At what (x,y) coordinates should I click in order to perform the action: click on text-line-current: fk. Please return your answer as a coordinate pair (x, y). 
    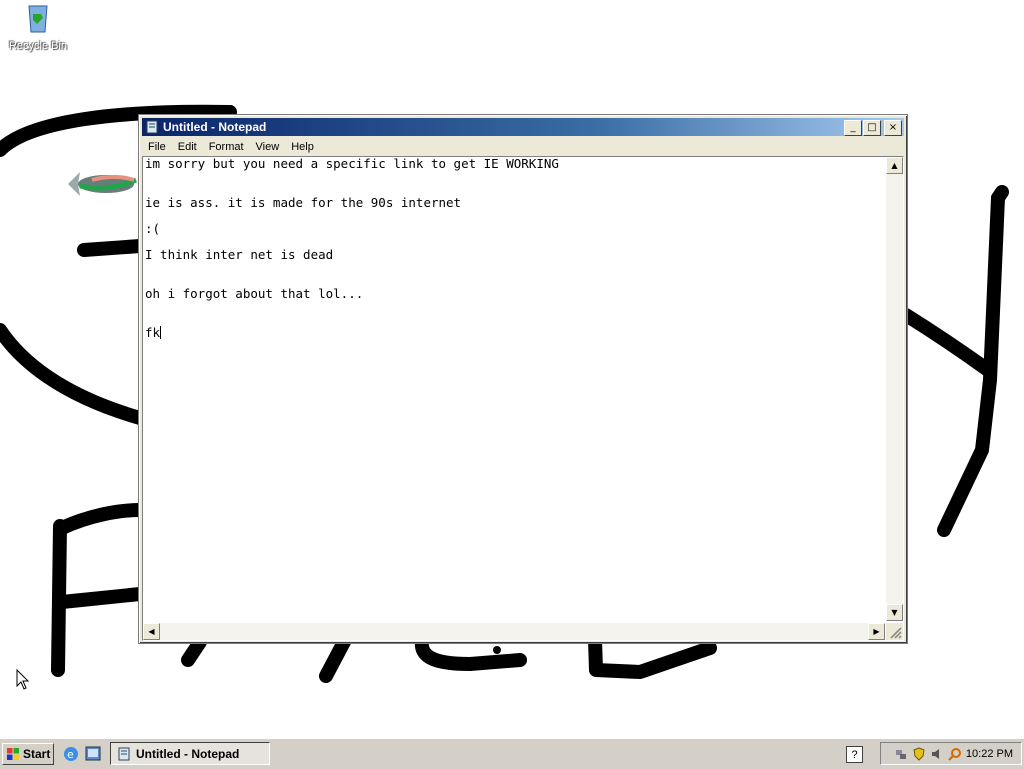
    Looking at the image, I should click on (514, 332).